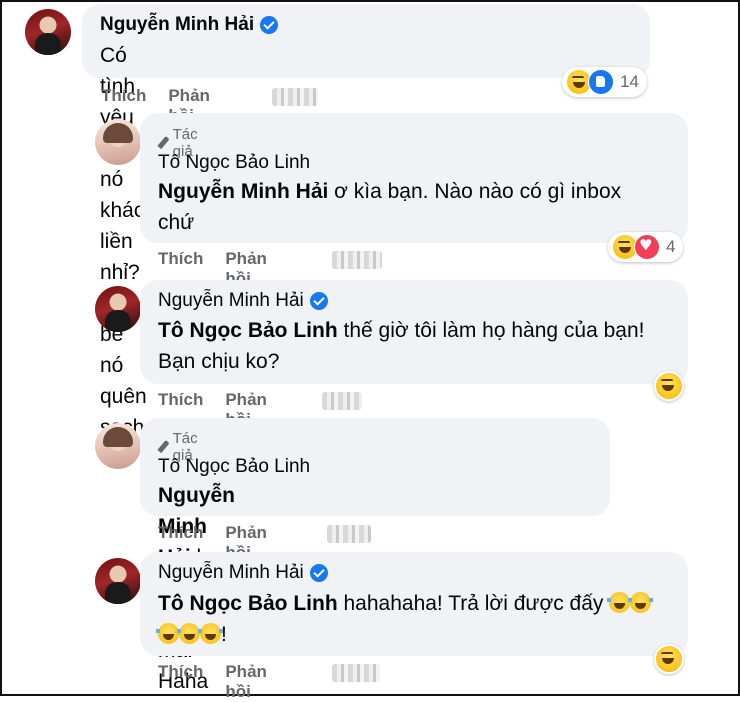  I want to click on comment-actions: Thích Phản hồi, so click(212, 682).